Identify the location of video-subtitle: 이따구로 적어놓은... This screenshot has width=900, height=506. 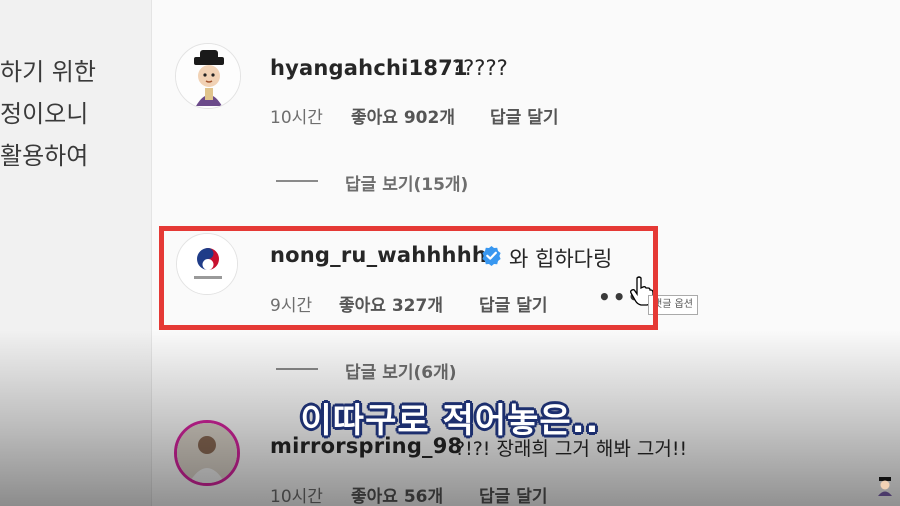
(450, 421).